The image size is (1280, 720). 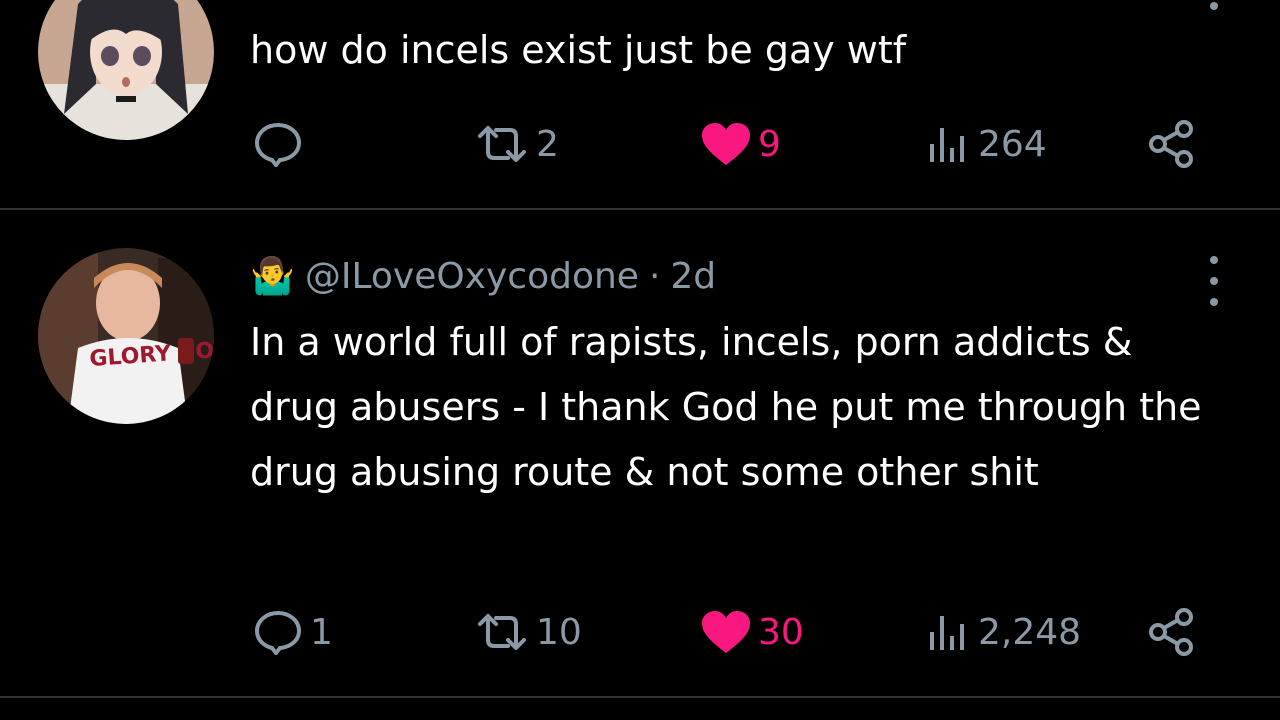 I want to click on divider, so click(x=640, y=697).